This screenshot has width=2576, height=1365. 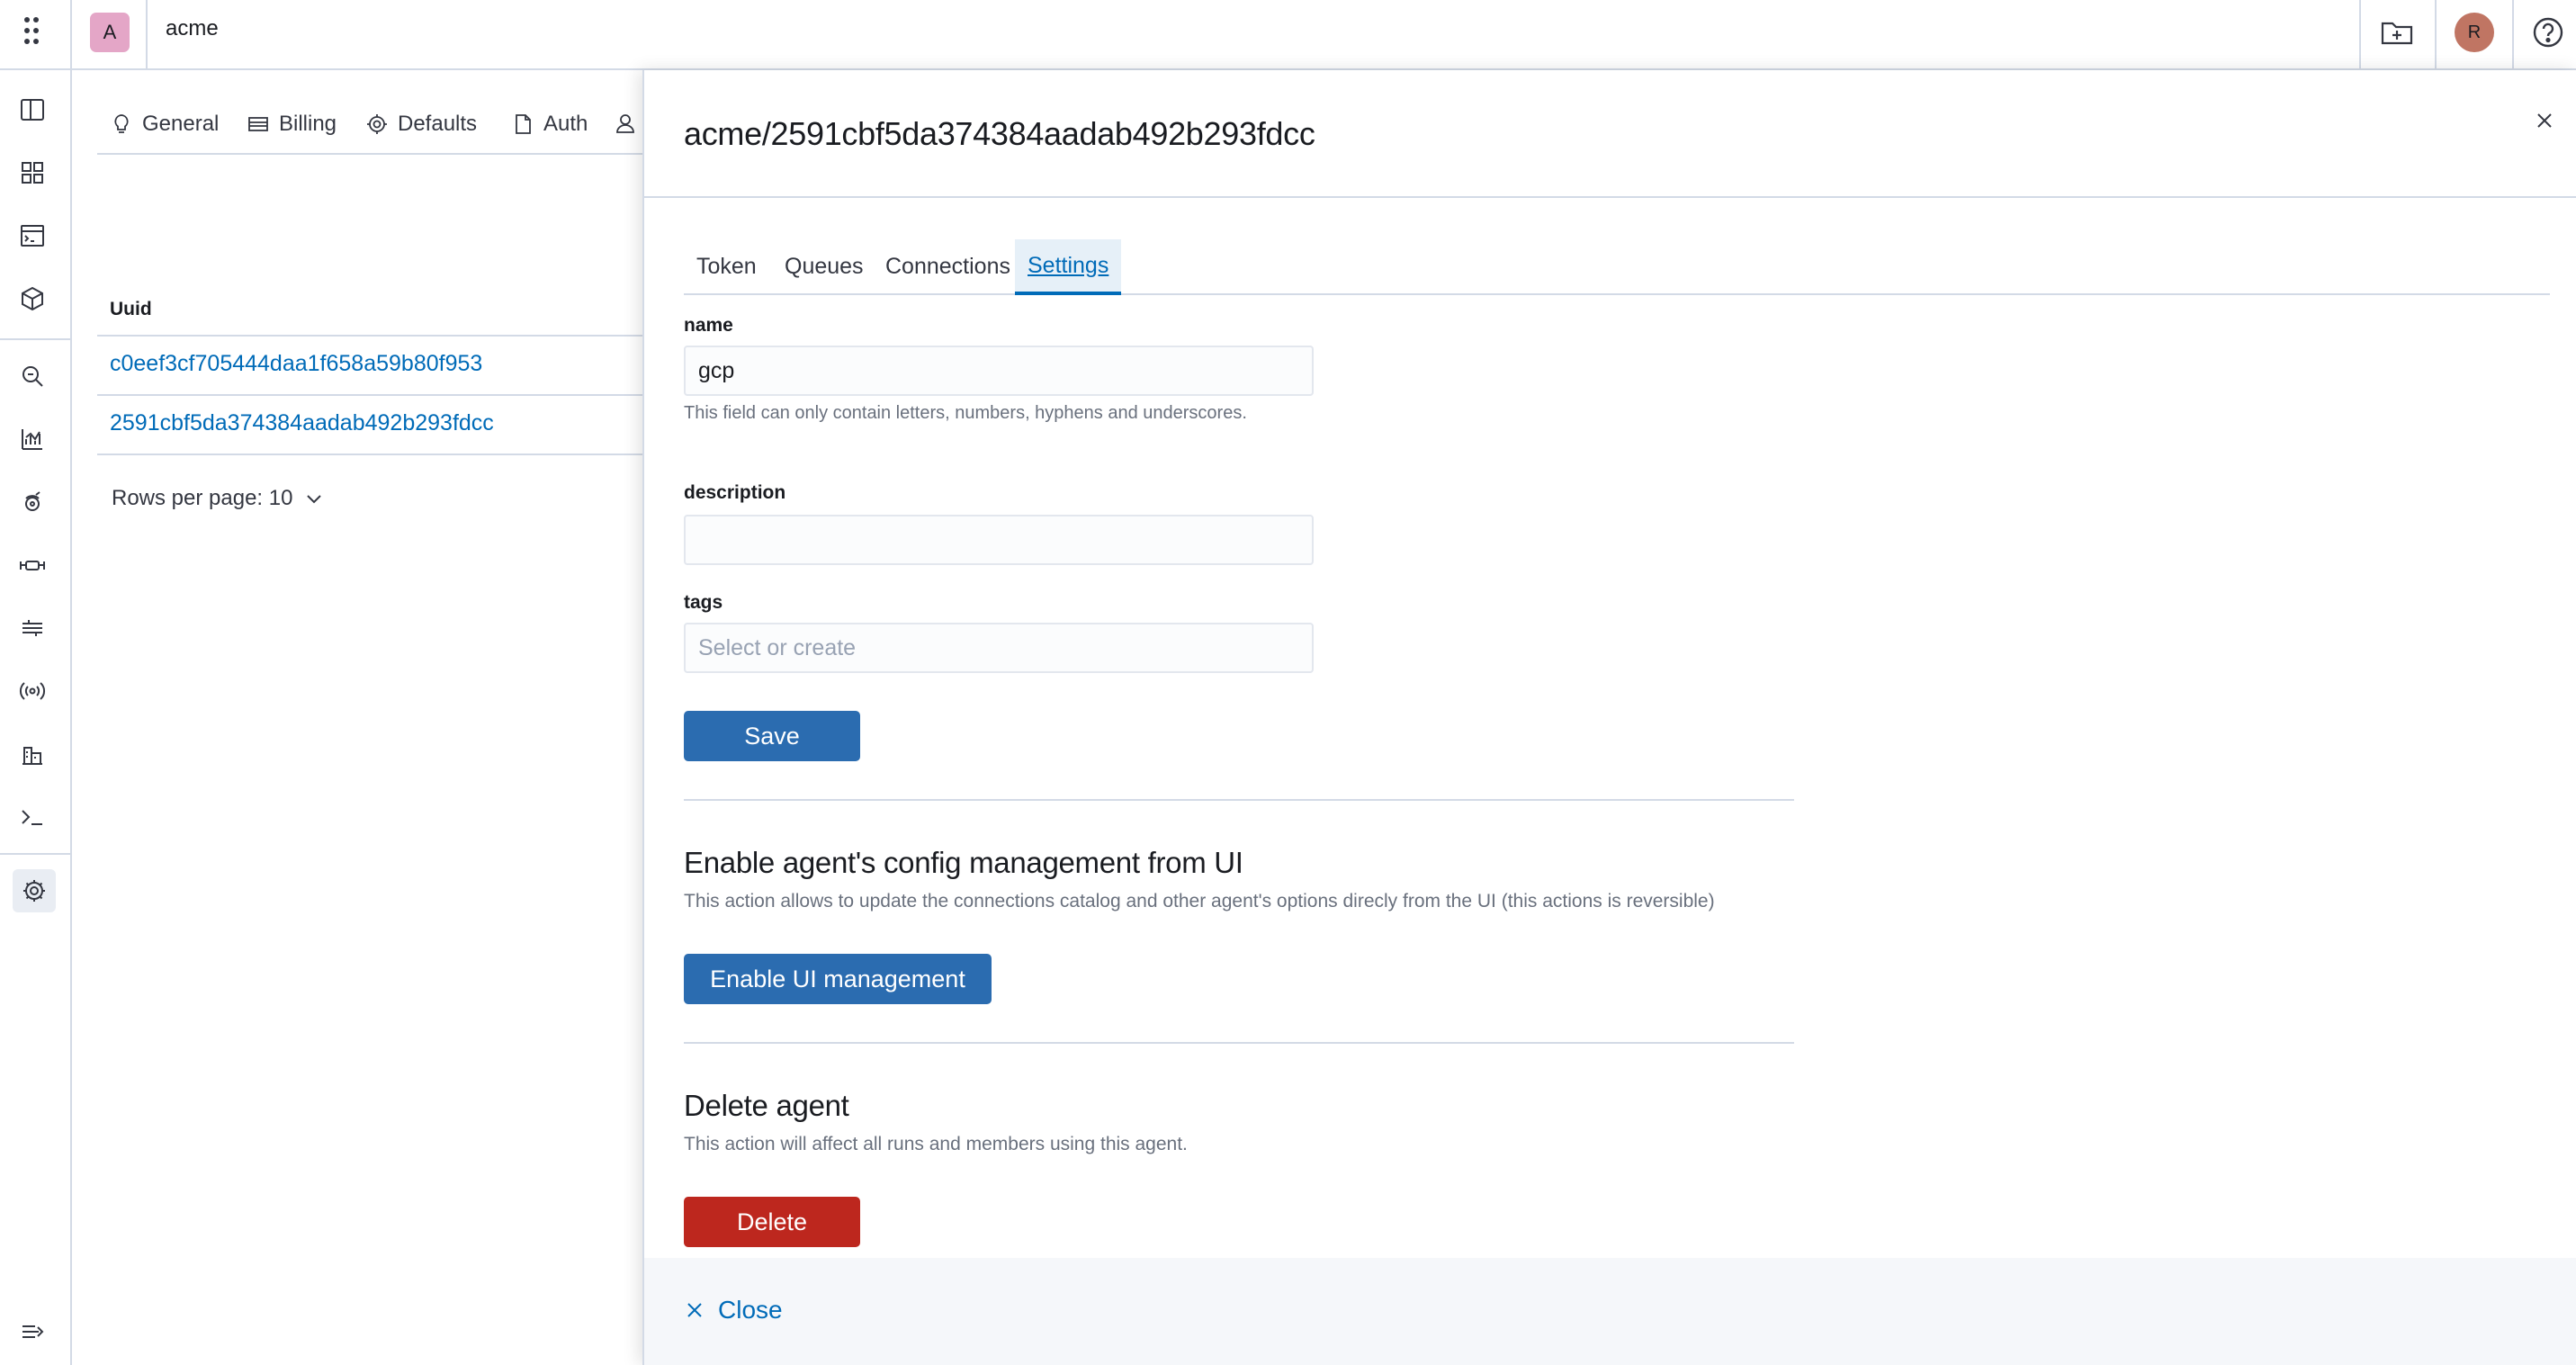 What do you see at coordinates (2475, 32) in the screenshot?
I see `user-avatar: R` at bounding box center [2475, 32].